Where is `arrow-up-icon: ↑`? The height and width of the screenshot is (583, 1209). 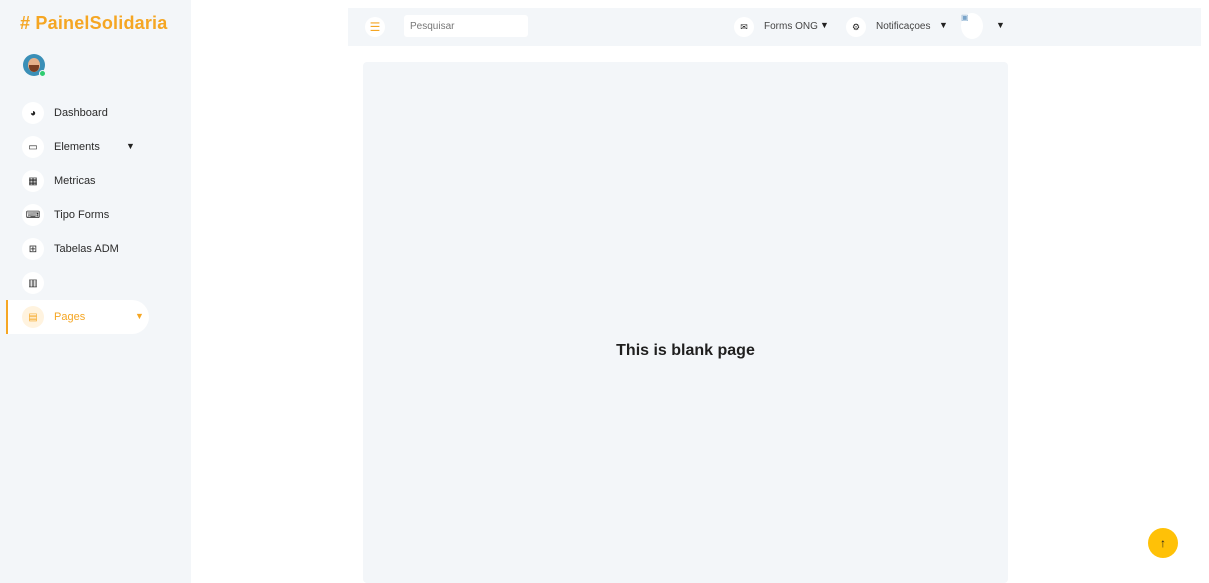
arrow-up-icon: ↑ is located at coordinates (1163, 543).